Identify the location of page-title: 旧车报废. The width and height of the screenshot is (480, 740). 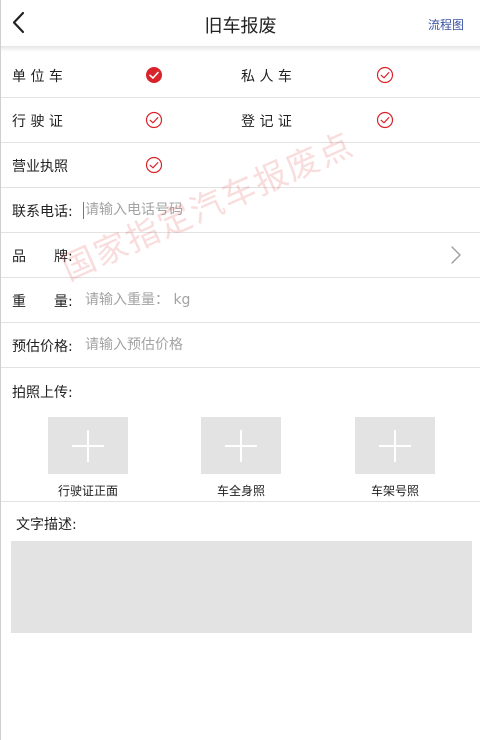
(240, 26).